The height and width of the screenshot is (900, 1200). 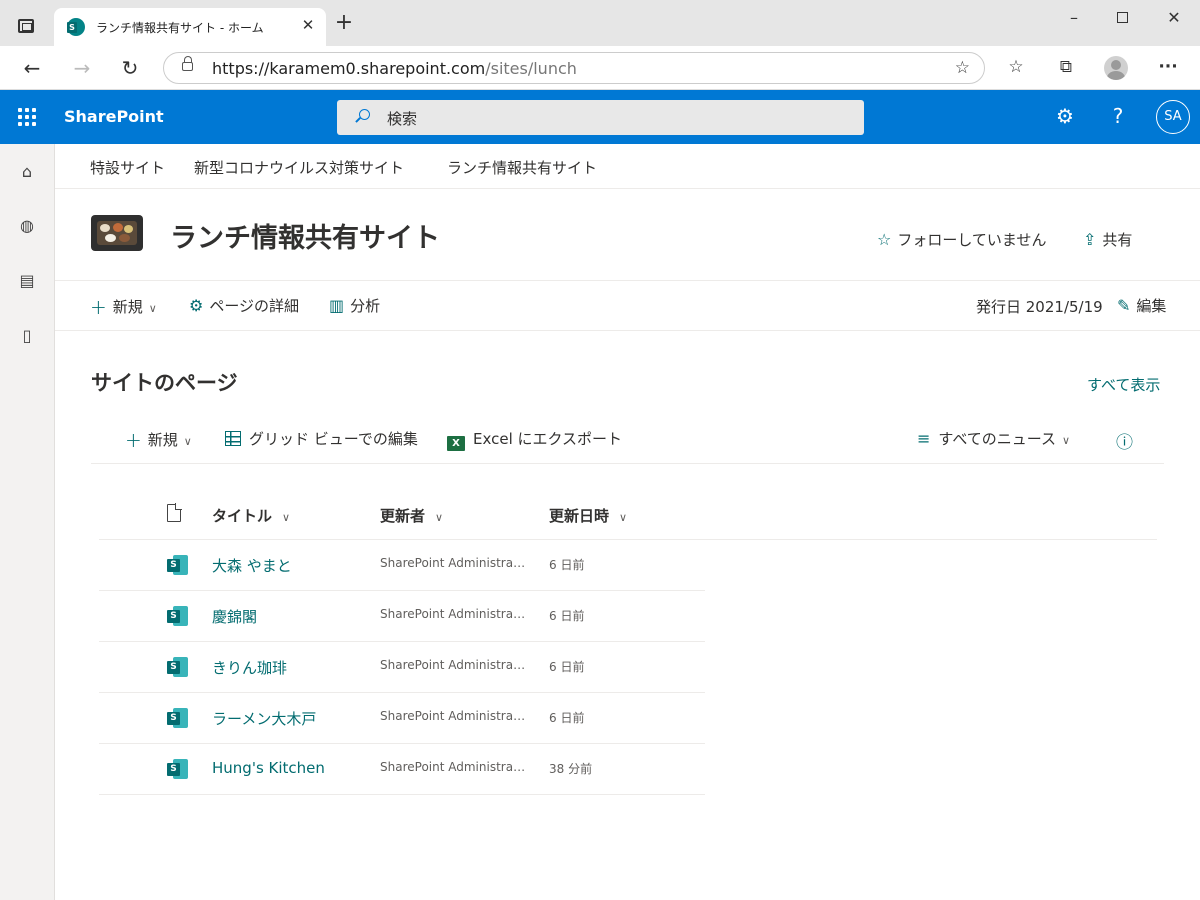 I want to click on hub-navigation: 特設サイト 新型コロナウイルス対策サイト ランチ情報共有サイト, so click(x=627, y=166).